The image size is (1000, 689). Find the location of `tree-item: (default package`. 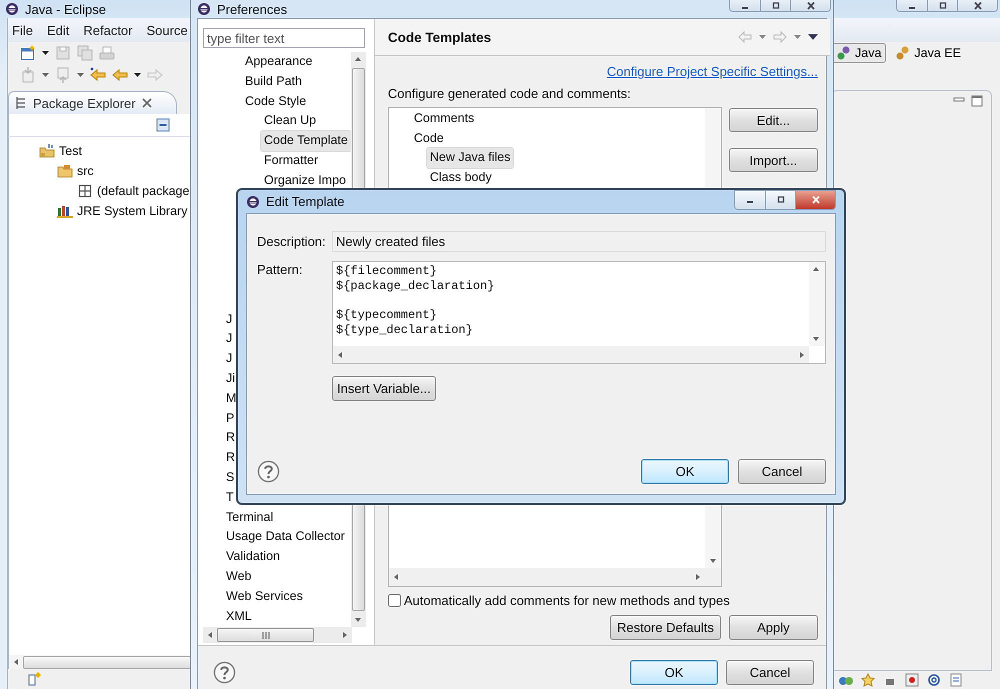

tree-item: (default package is located at coordinates (143, 191).